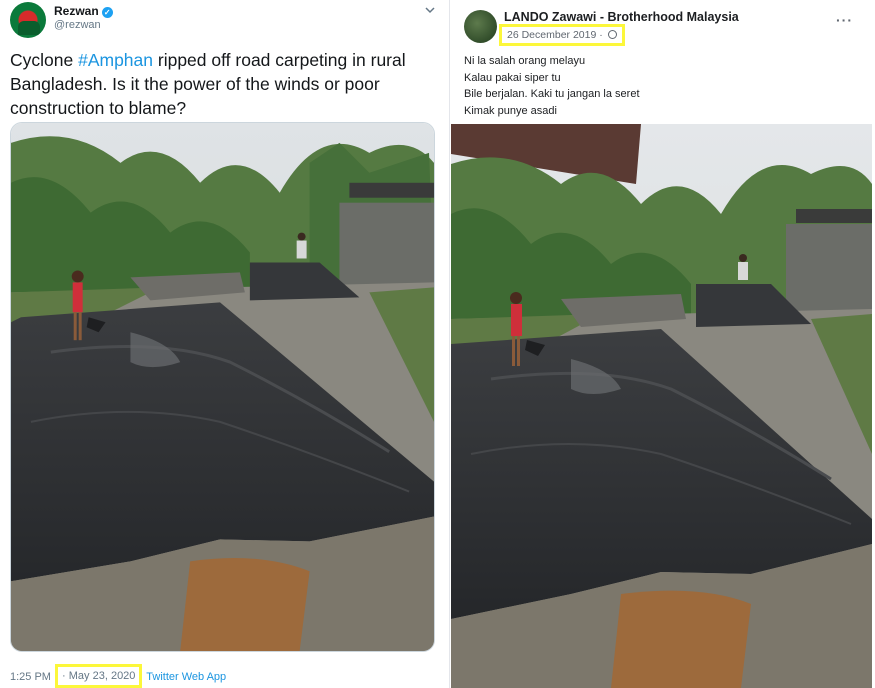 The height and width of the screenshot is (688, 875). Describe the element at coordinates (512, 77) in the screenshot. I see `facebook-post-line: Kalau pakai siper tu` at that location.